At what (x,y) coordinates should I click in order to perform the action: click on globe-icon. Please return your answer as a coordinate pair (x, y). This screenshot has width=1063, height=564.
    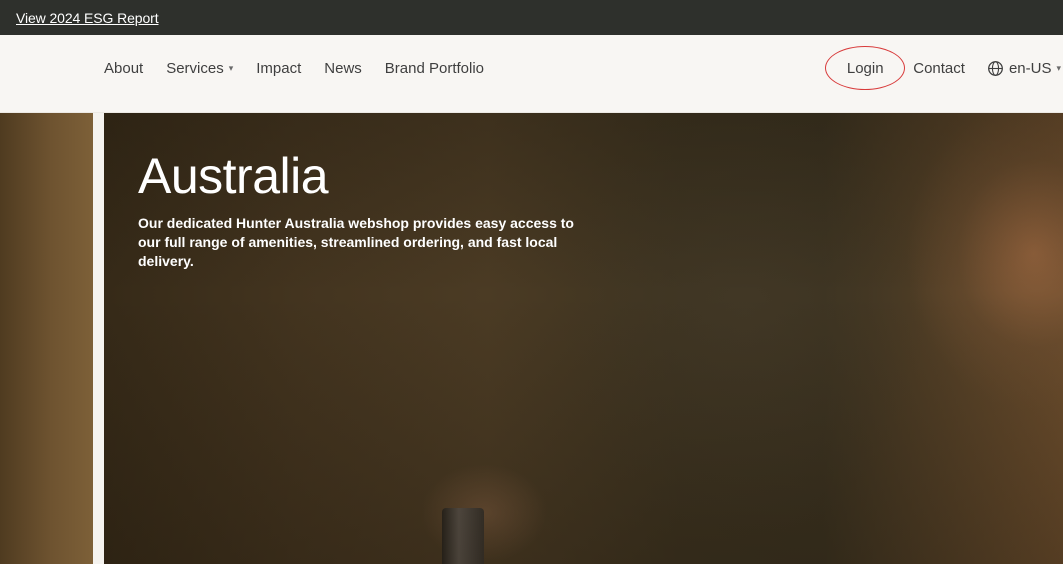
    Looking at the image, I should click on (995, 68).